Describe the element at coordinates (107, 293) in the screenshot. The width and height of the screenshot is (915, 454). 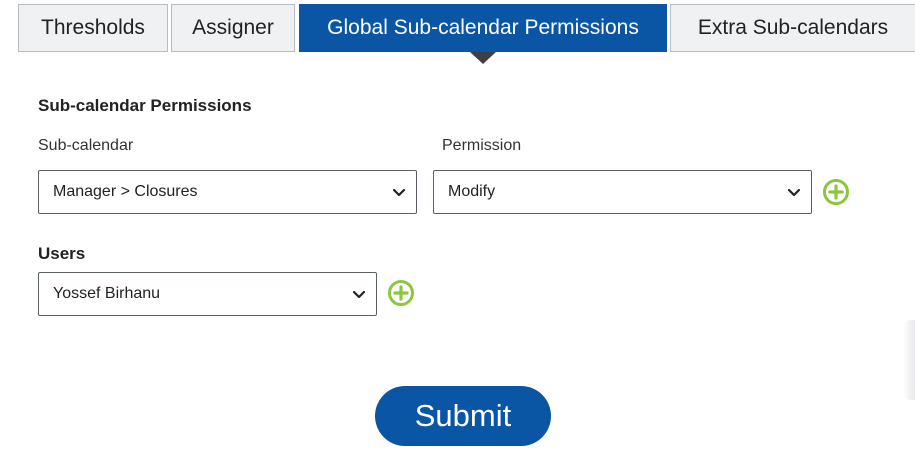
I see `users-select-value: Yossef Birhanu` at that location.